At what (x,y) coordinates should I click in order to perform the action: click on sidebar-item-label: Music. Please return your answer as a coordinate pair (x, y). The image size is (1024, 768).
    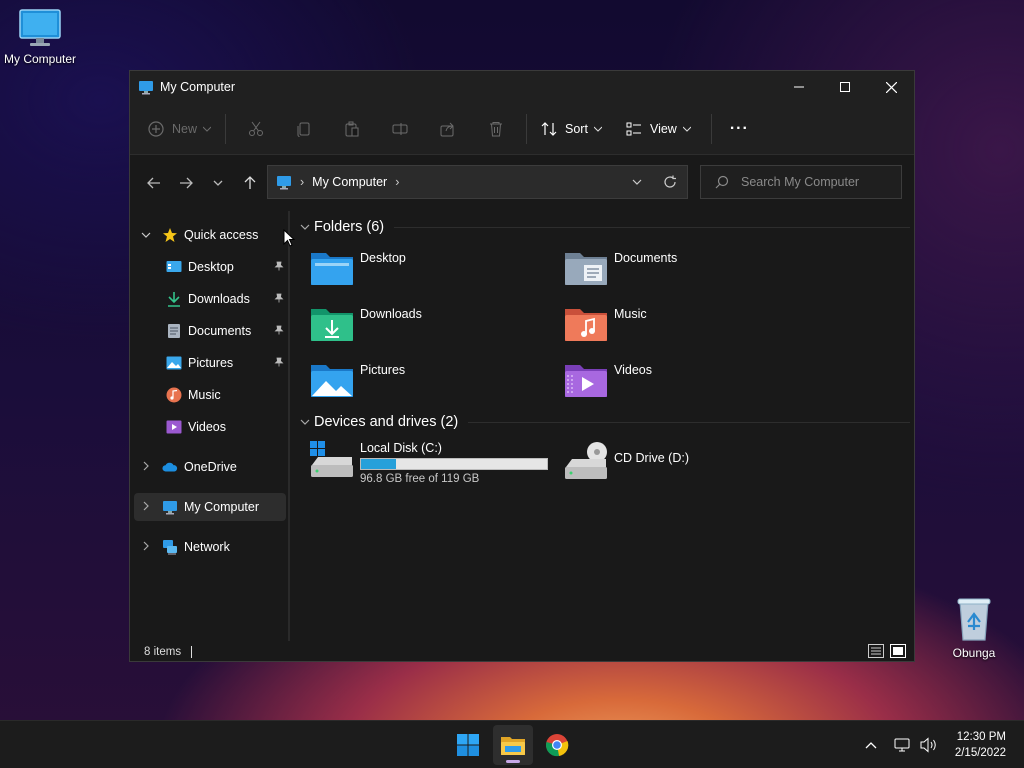
    Looking at the image, I should click on (204, 395).